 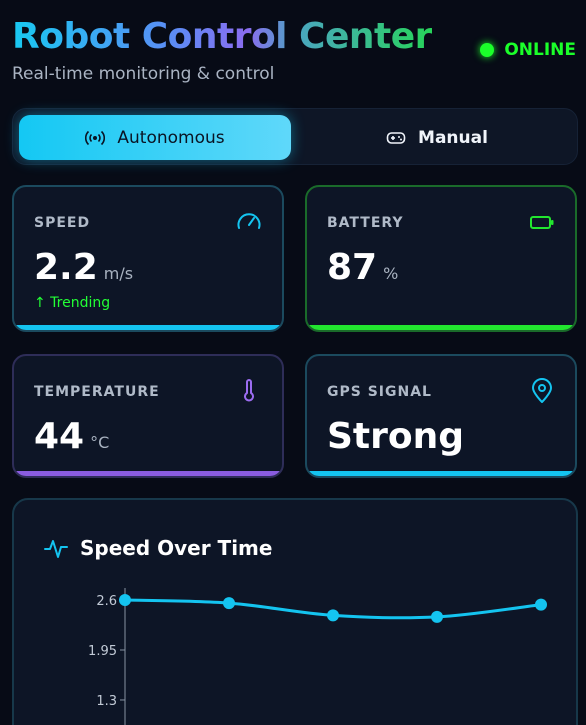 What do you see at coordinates (391, 273) in the screenshot?
I see `battery-unit: %` at bounding box center [391, 273].